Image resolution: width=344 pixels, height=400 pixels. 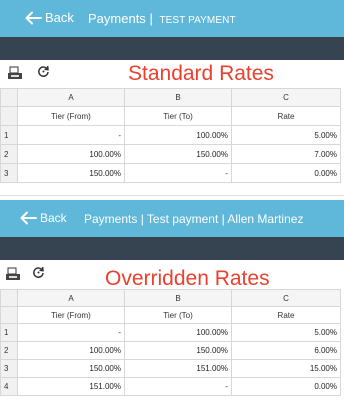 I want to click on table-row: 2 100.00% 150.00% 6.00%, so click(x=170, y=350).